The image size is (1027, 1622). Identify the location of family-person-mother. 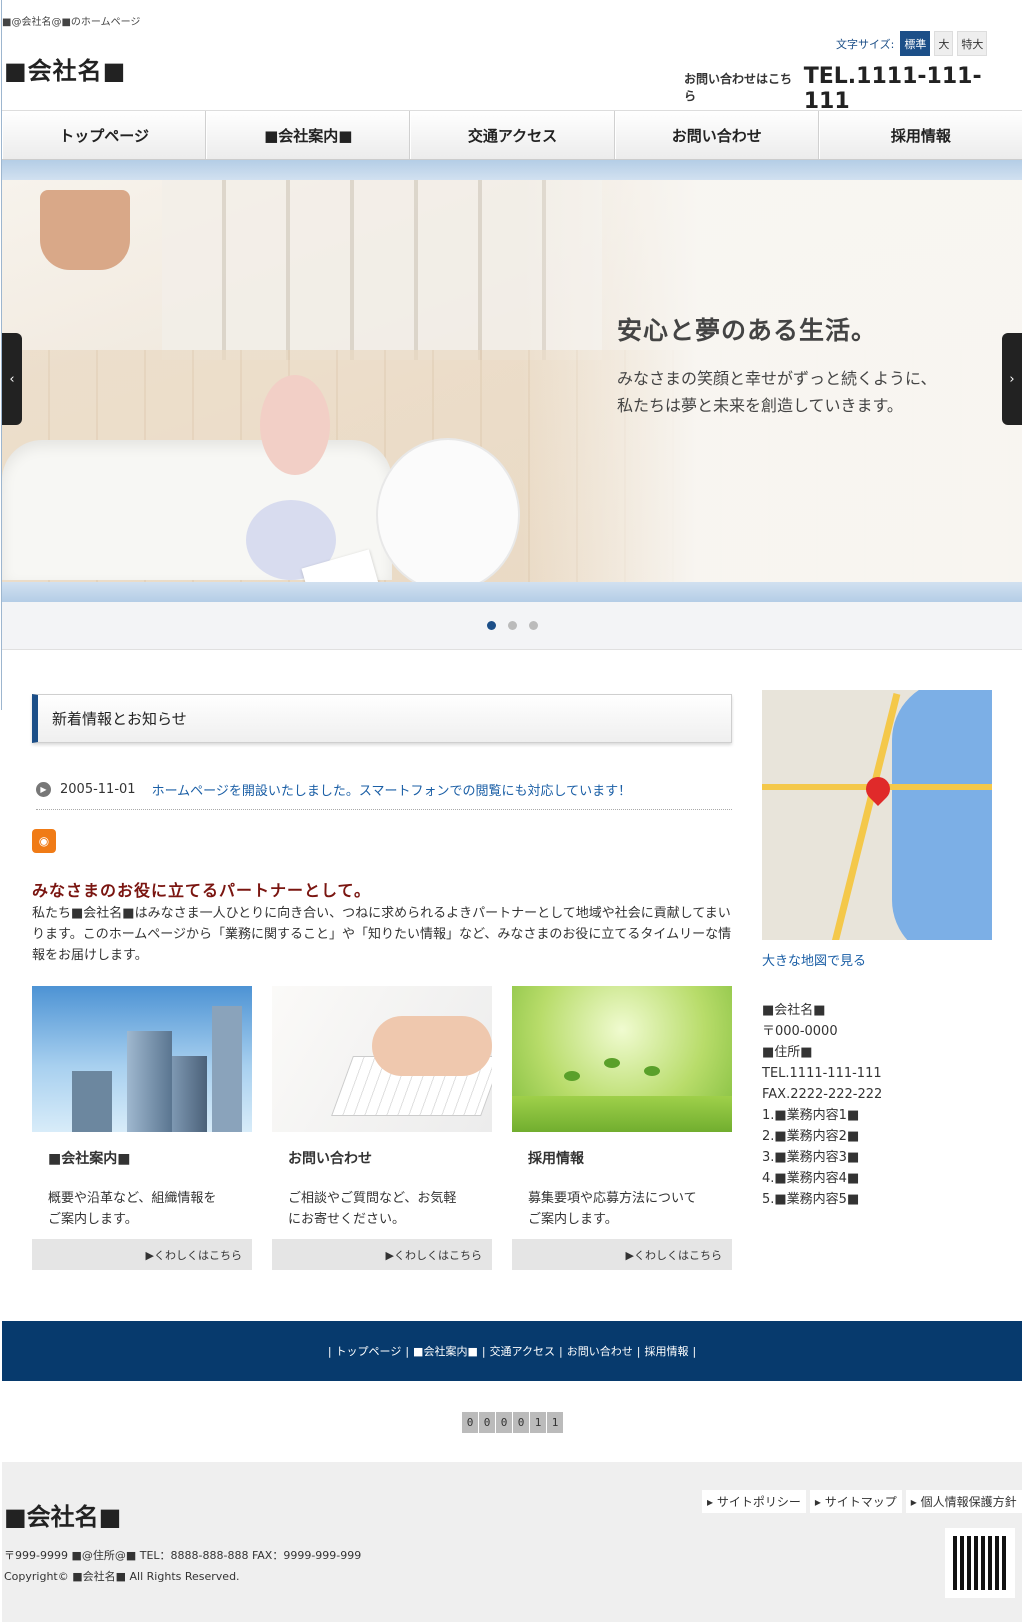
(295, 425).